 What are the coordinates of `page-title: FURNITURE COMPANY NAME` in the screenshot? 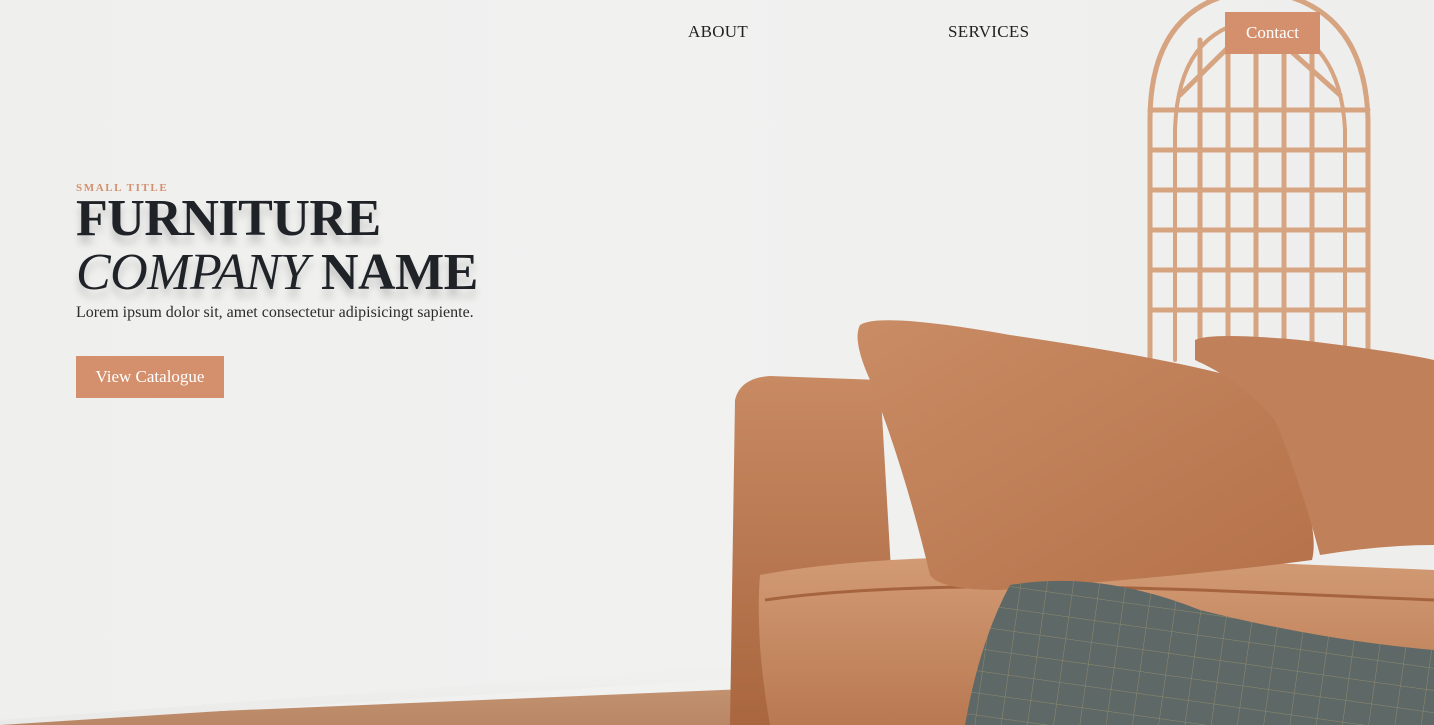 It's located at (277, 246).